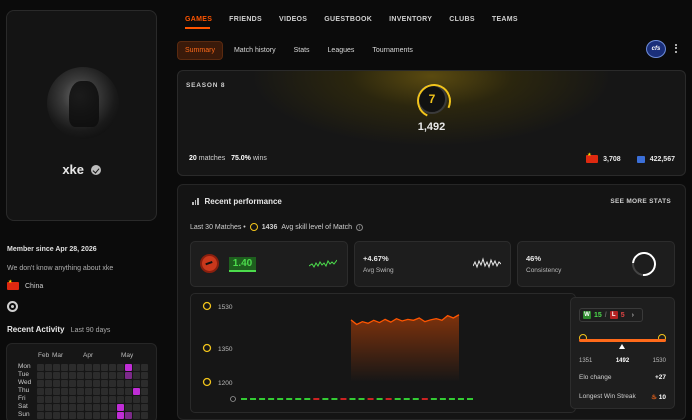 The image size is (692, 420). Describe the element at coordinates (611, 315) in the screenshot. I see `win-loss-pill: W 15 / L 5 ›` at that location.